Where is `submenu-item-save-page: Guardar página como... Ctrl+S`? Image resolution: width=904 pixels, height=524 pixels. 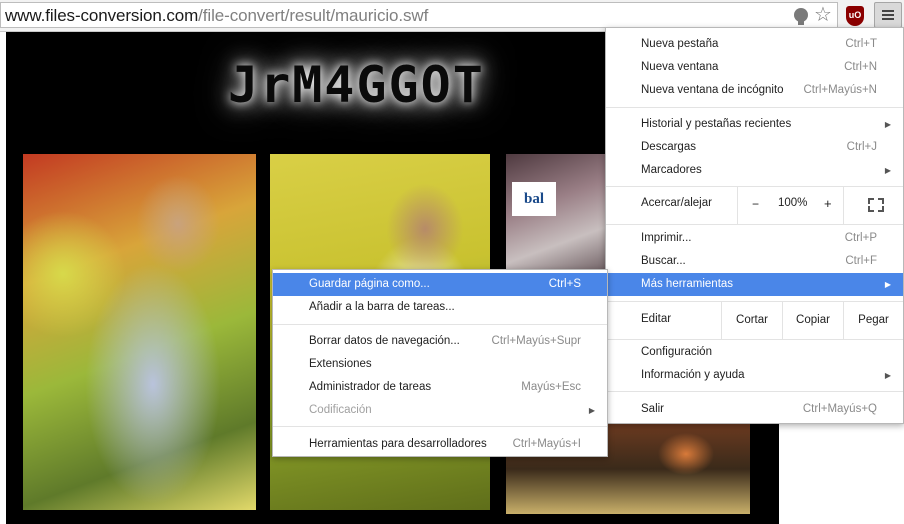
submenu-item-save-page: Guardar página como... Ctrl+S is located at coordinates (440, 284).